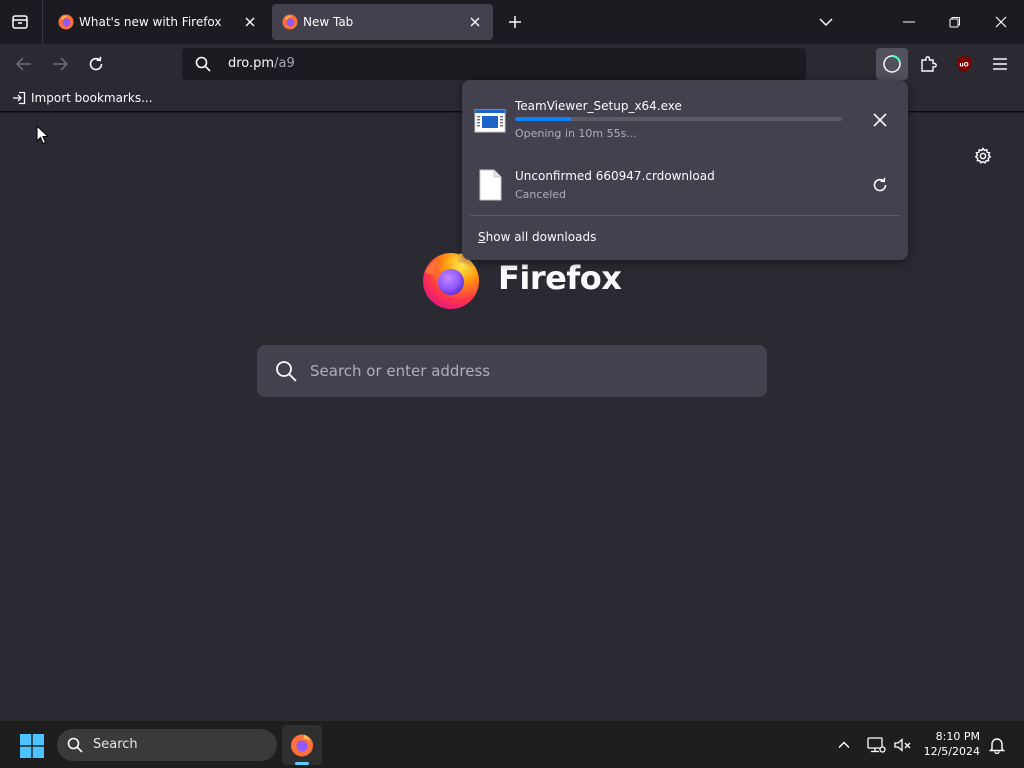 The height and width of the screenshot is (768, 1024). Describe the element at coordinates (876, 745) in the screenshot. I see `network-icon` at that location.